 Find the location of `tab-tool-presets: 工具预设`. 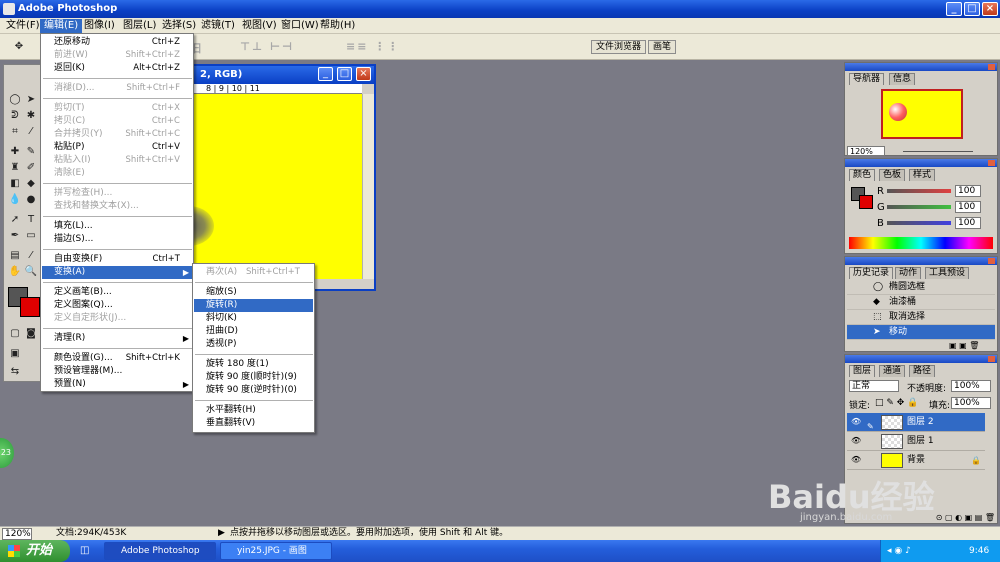

tab-tool-presets: 工具预设 is located at coordinates (947, 273).